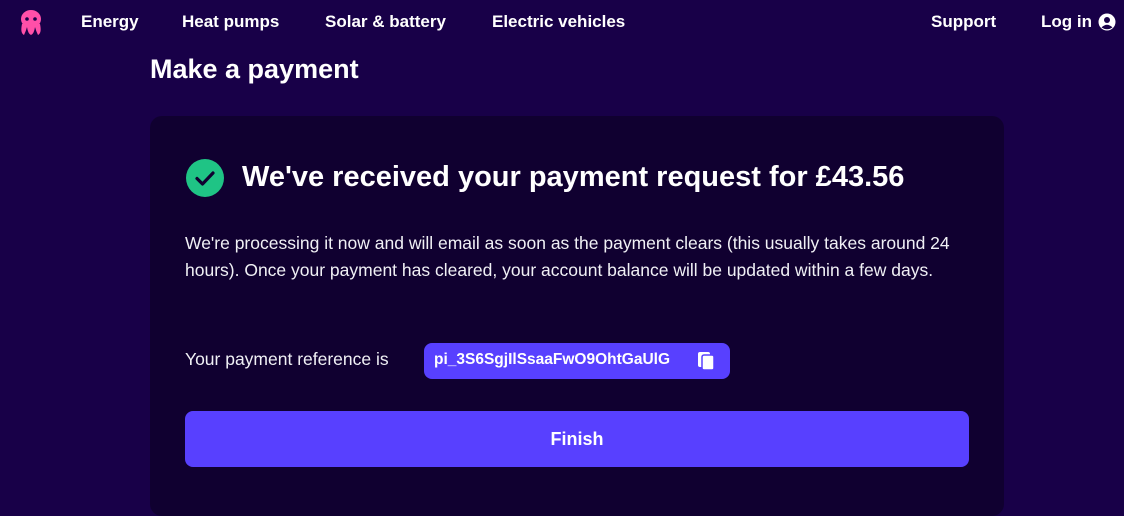  What do you see at coordinates (254, 69) in the screenshot?
I see `page-title: Make a payment` at bounding box center [254, 69].